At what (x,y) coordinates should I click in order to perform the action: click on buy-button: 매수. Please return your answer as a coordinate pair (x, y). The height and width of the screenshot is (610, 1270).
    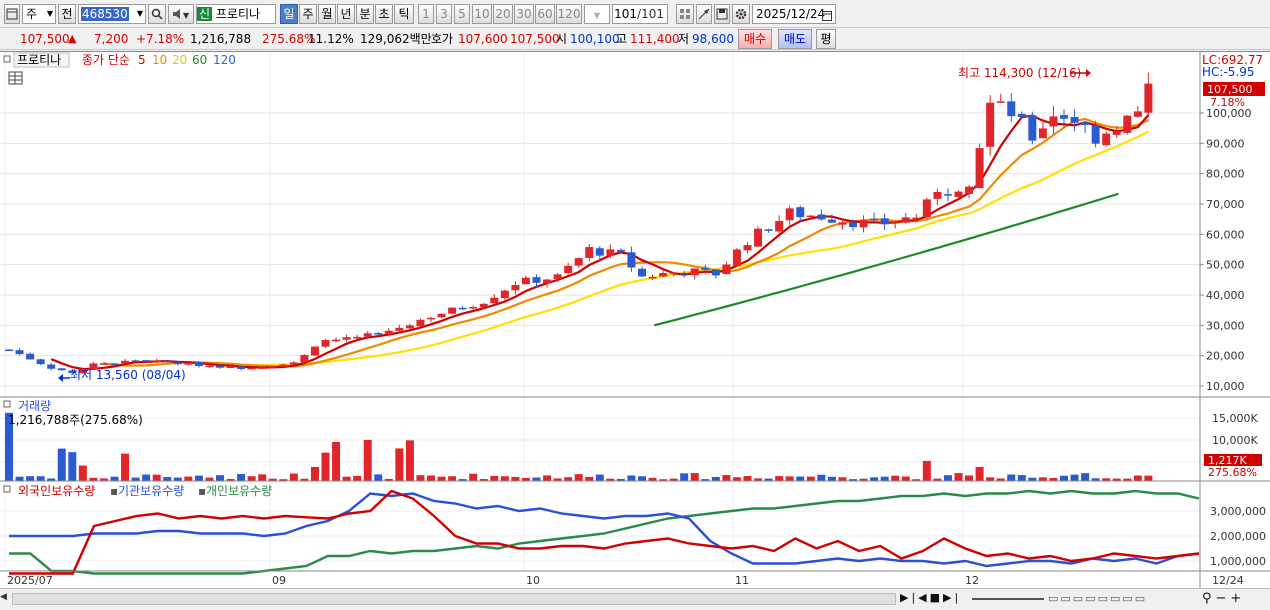
    Looking at the image, I should click on (755, 39).